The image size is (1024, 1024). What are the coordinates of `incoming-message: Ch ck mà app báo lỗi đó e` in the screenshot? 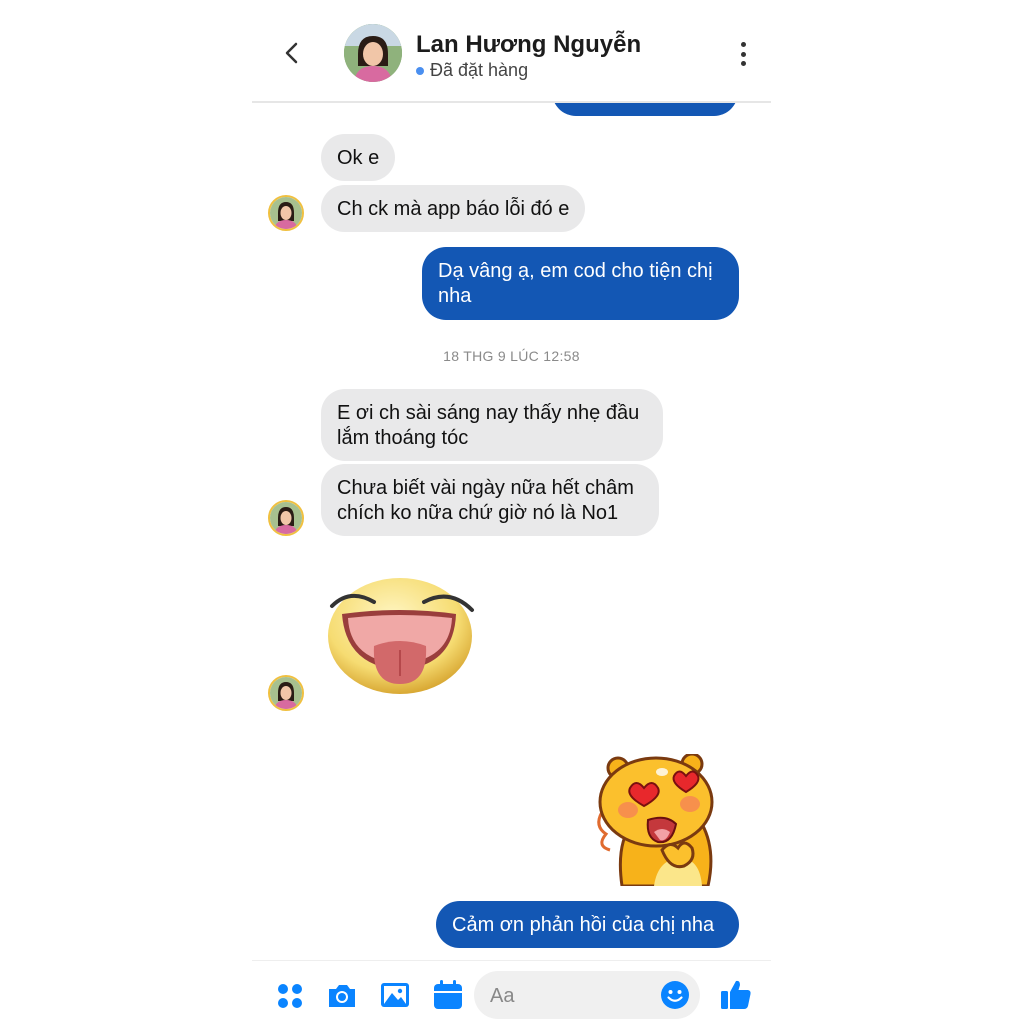 It's located at (453, 208).